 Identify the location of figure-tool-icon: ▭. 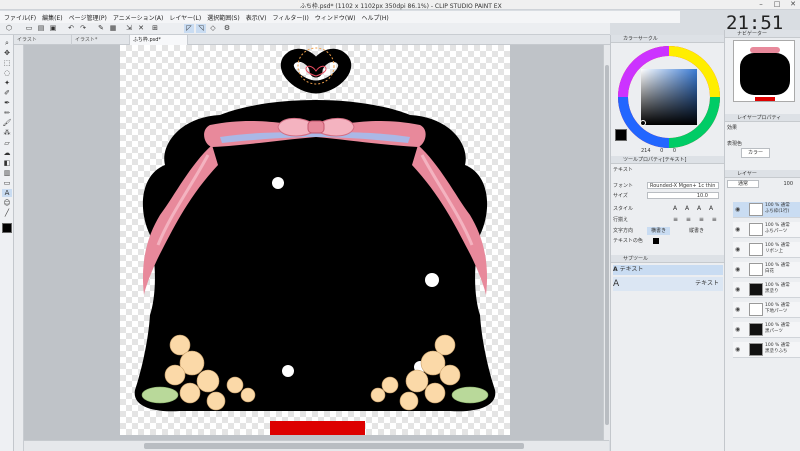
(7, 183).